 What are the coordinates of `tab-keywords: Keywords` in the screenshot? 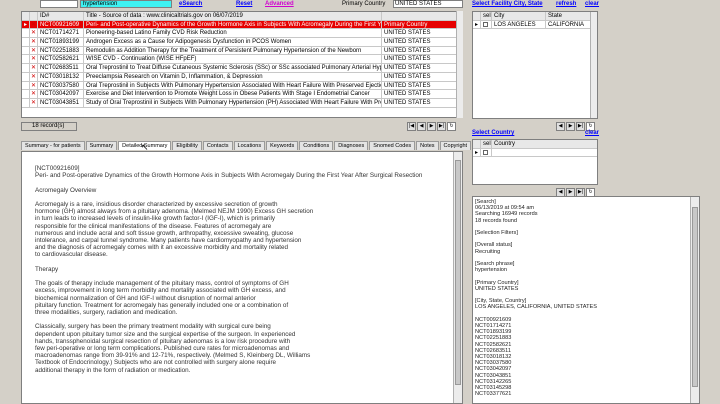 It's located at (282, 145).